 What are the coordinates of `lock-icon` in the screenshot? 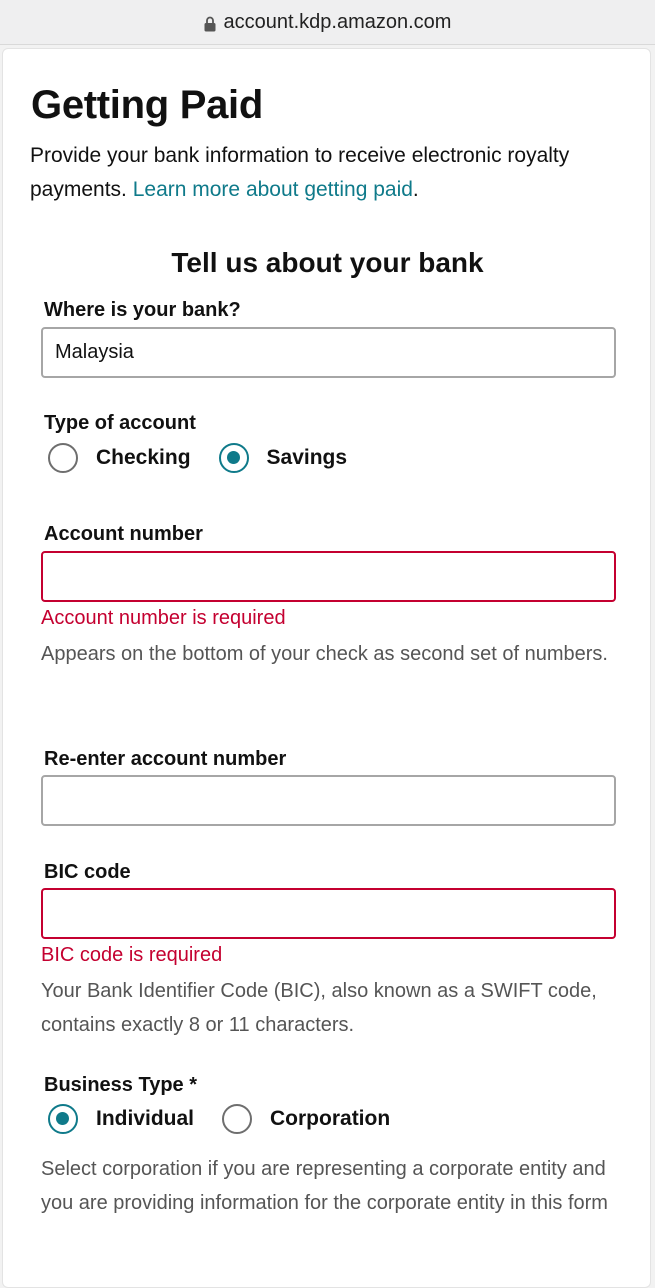 It's located at (210, 23).